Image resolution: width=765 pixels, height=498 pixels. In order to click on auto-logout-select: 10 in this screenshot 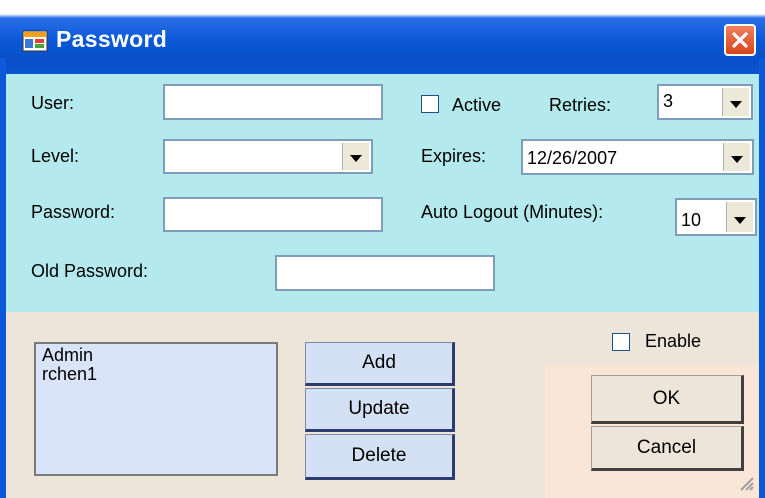, I will do `click(716, 217)`.